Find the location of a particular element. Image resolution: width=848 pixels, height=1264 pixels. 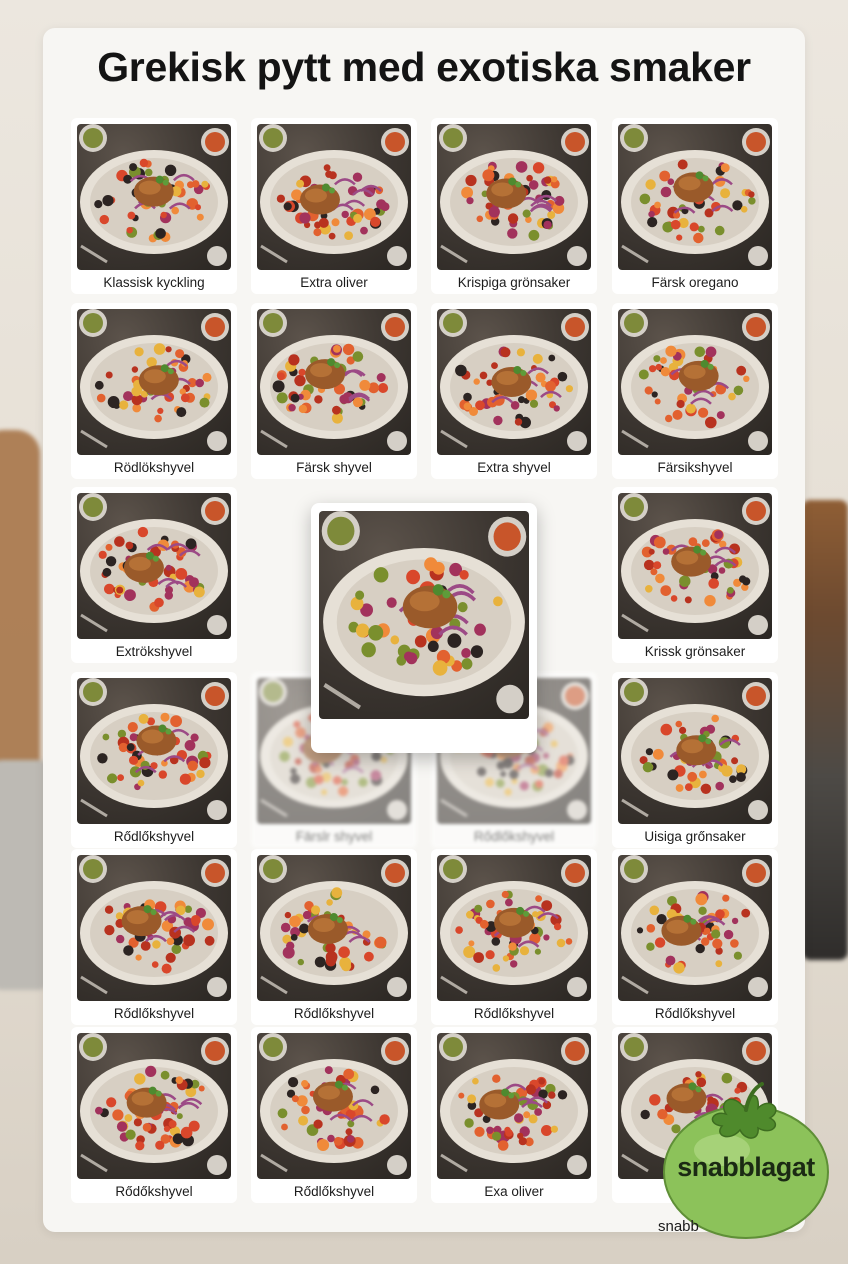

recipe-card-label: Extrökshyvel is located at coordinates (154, 651).